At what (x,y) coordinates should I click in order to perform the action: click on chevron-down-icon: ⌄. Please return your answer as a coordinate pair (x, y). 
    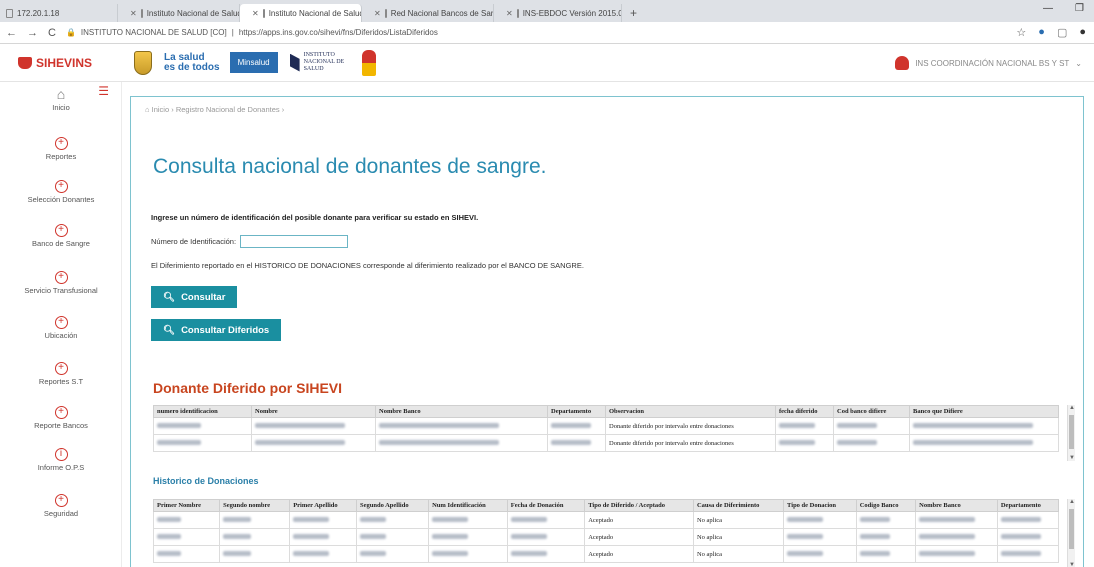
    Looking at the image, I should click on (1078, 63).